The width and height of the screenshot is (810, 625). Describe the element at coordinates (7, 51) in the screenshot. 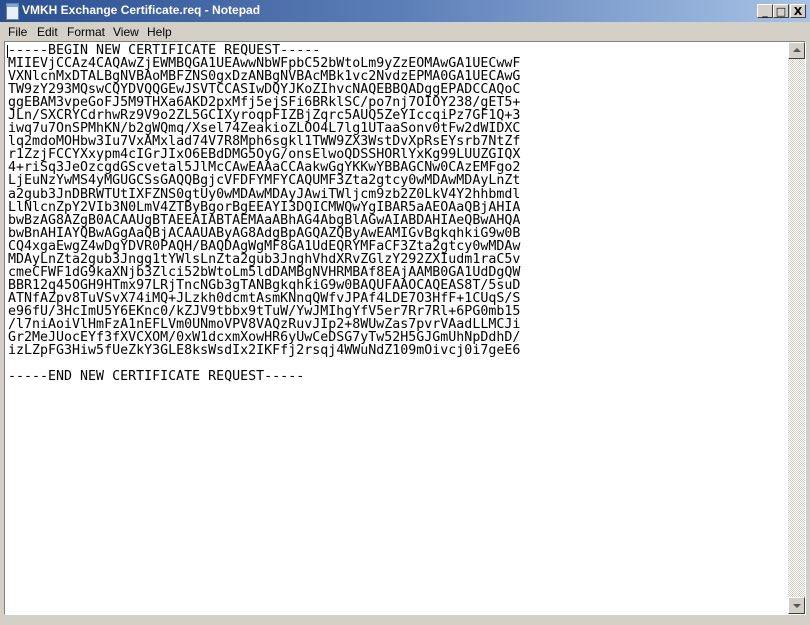

I see `text-caret` at that location.